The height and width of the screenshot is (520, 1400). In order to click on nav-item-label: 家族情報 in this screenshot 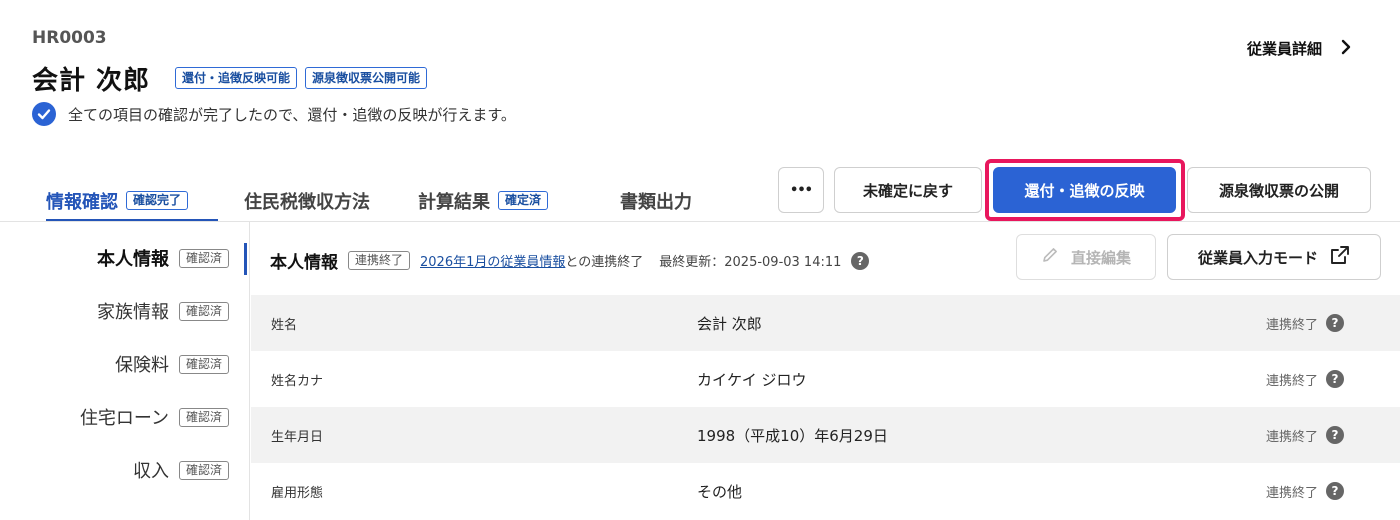, I will do `click(132, 312)`.